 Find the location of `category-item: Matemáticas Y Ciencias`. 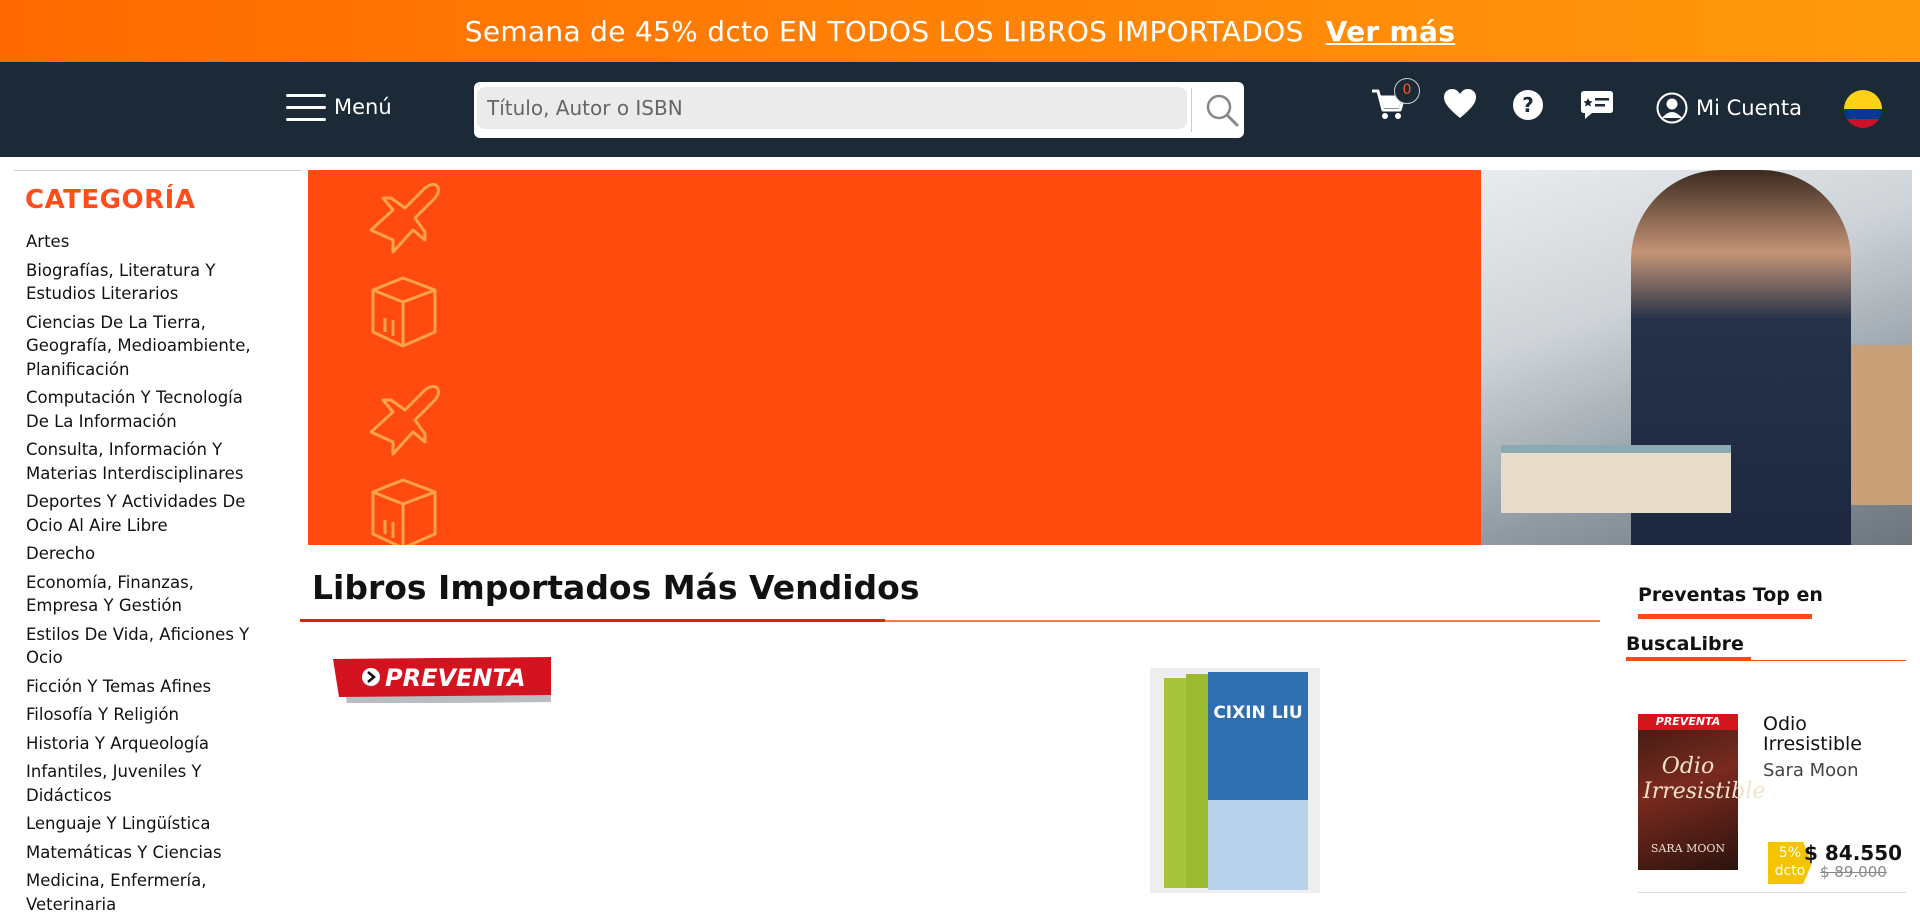

category-item: Matemáticas Y Ciencias is located at coordinates (146, 853).